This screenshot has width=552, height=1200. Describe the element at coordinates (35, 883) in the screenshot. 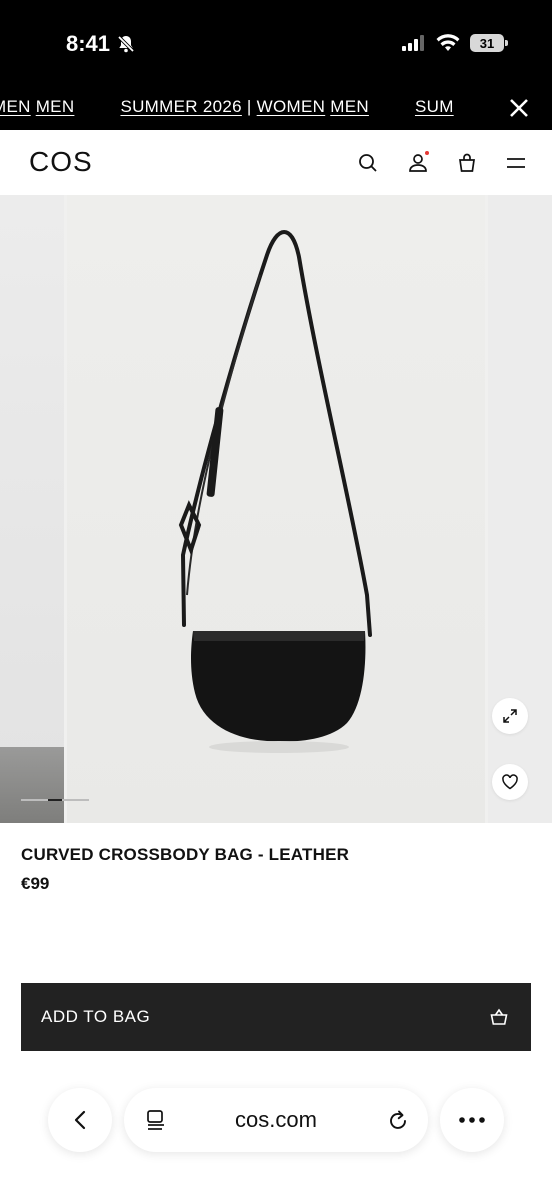

I see `product-price: €99` at that location.